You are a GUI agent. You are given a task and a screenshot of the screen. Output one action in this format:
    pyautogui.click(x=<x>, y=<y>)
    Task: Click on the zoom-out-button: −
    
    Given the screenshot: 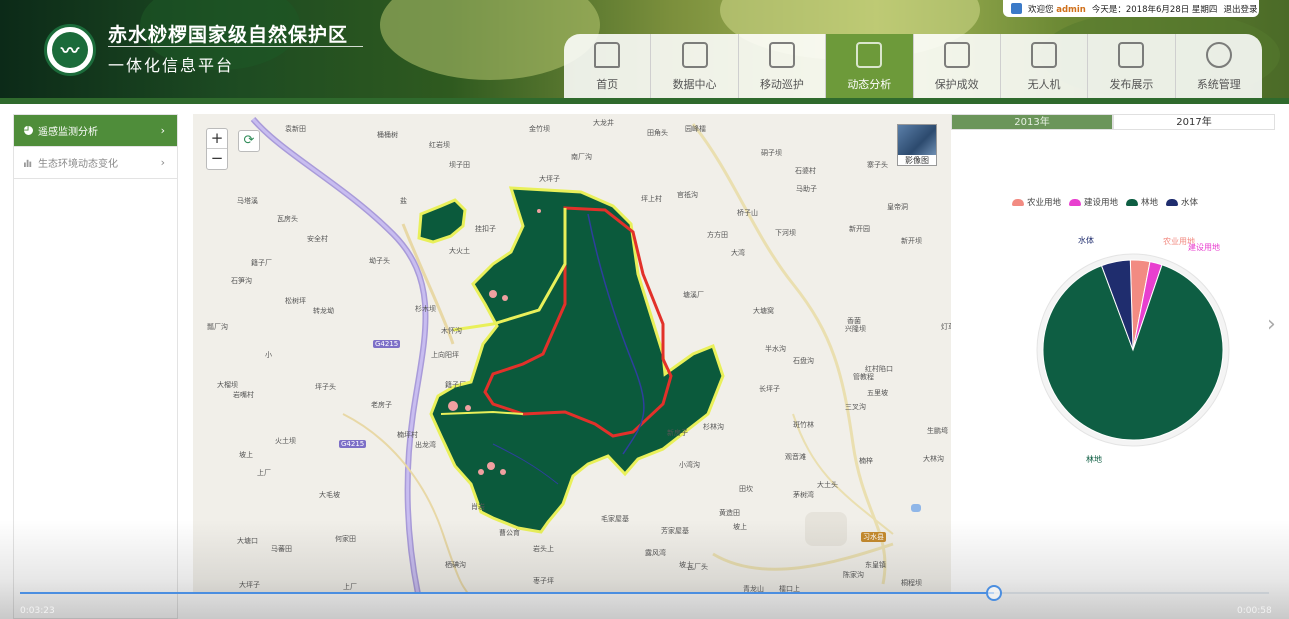 What is the action you would take?
    pyautogui.click(x=217, y=159)
    